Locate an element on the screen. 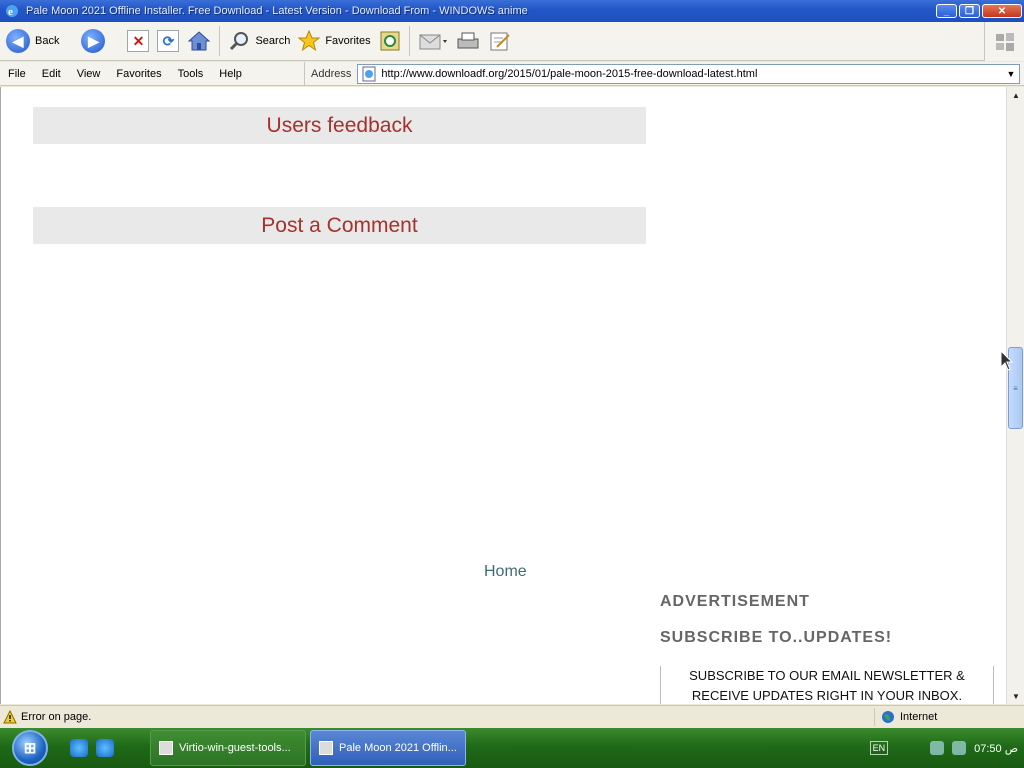 This screenshot has width=1024, height=768. globe-icon is located at coordinates (888, 717).